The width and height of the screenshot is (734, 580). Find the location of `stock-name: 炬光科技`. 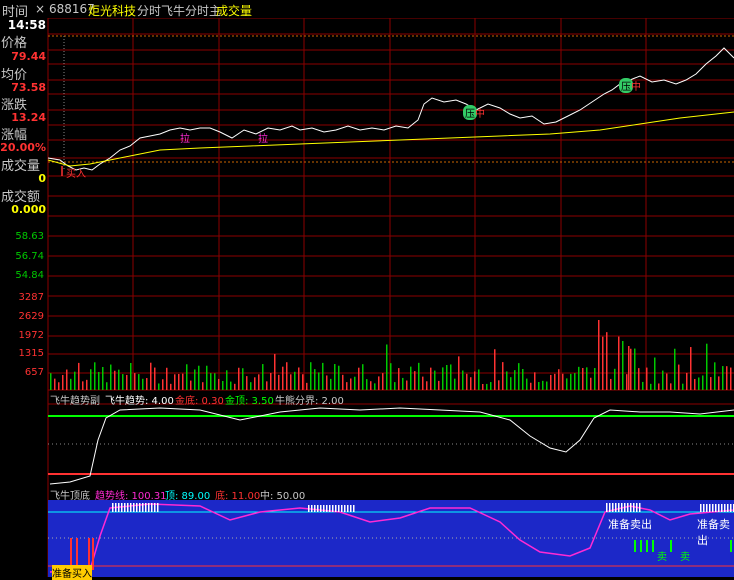

stock-name: 炬光科技 is located at coordinates (112, 11).